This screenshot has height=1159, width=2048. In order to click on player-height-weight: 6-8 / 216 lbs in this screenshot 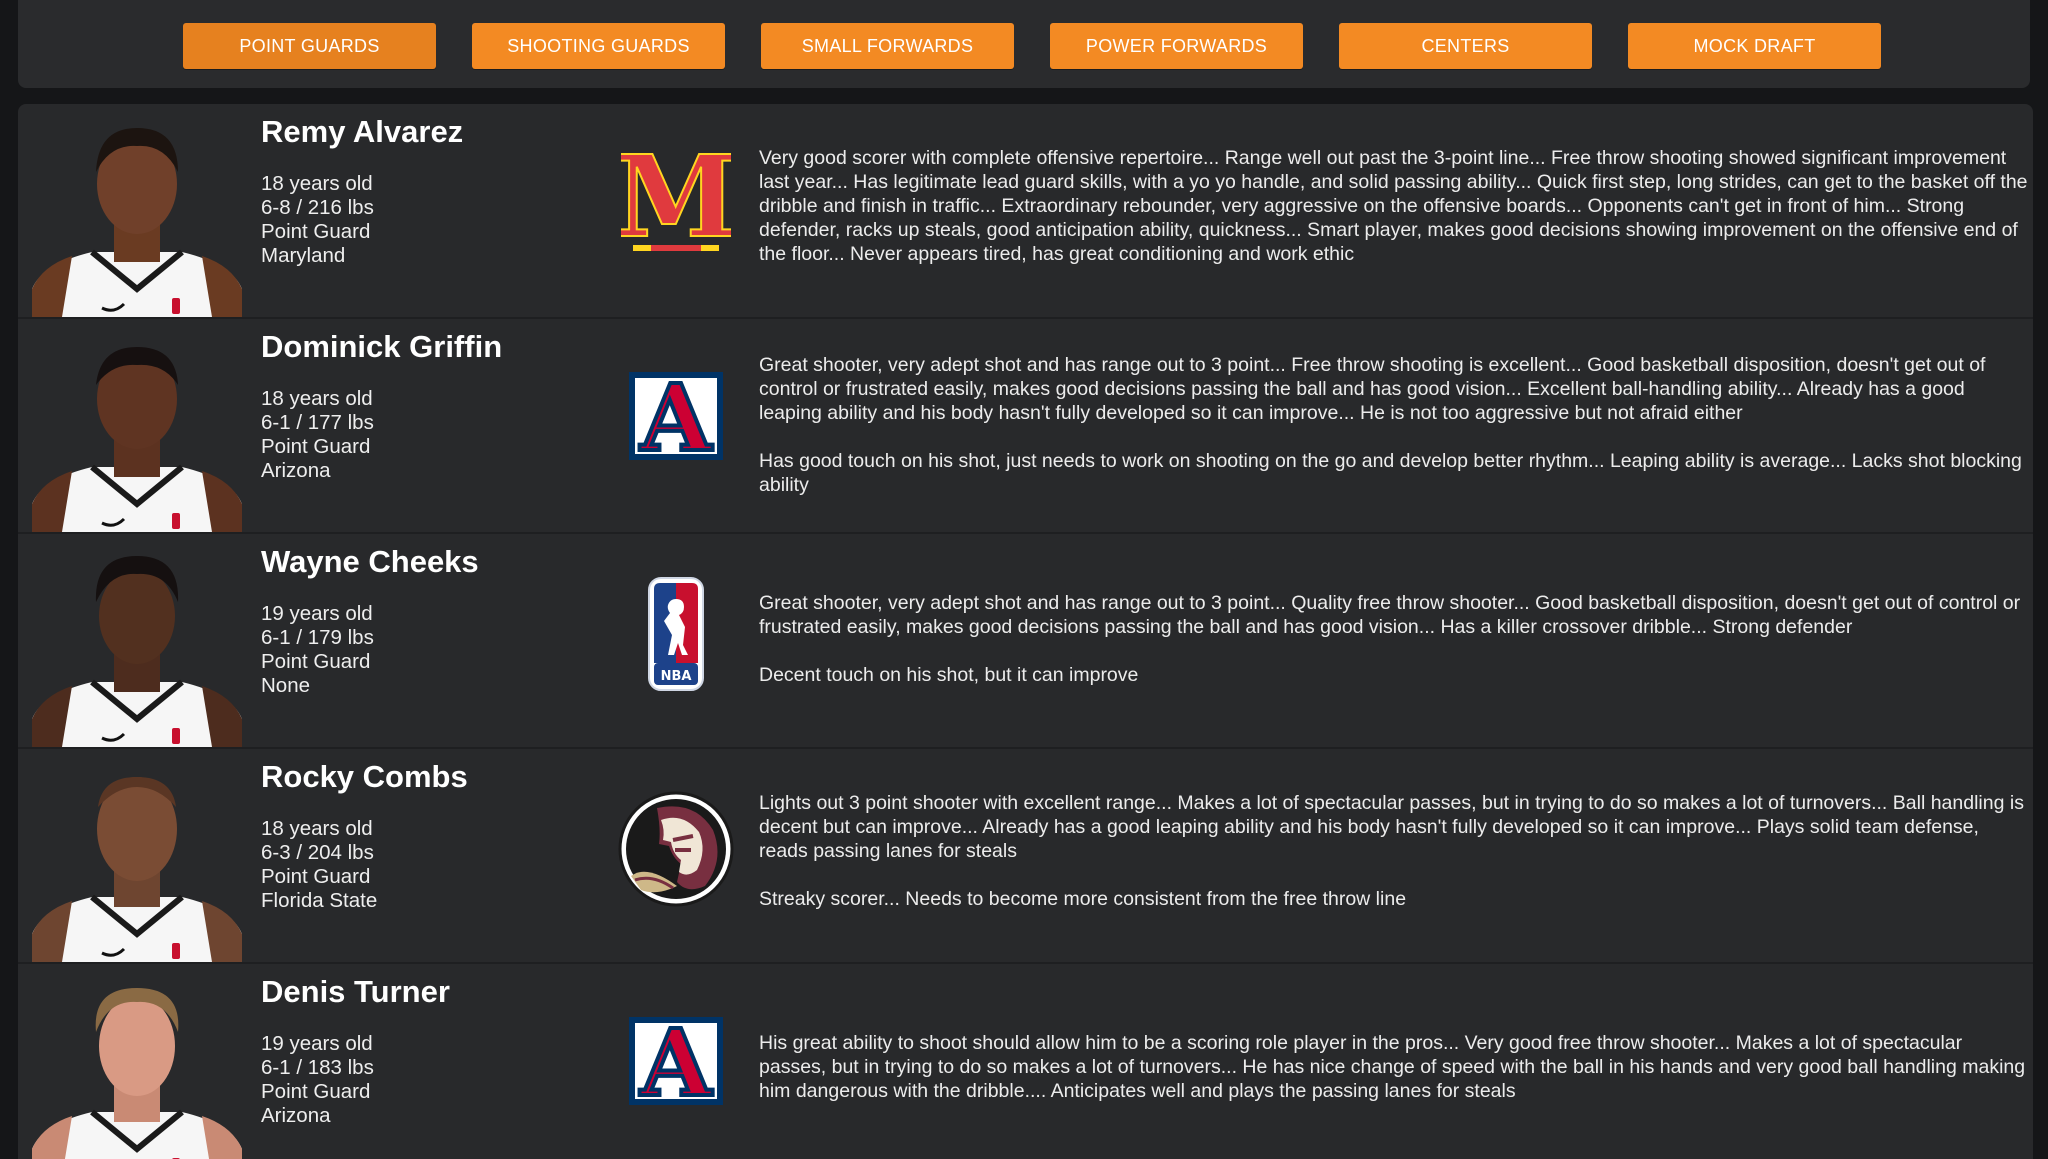, I will do `click(317, 207)`.